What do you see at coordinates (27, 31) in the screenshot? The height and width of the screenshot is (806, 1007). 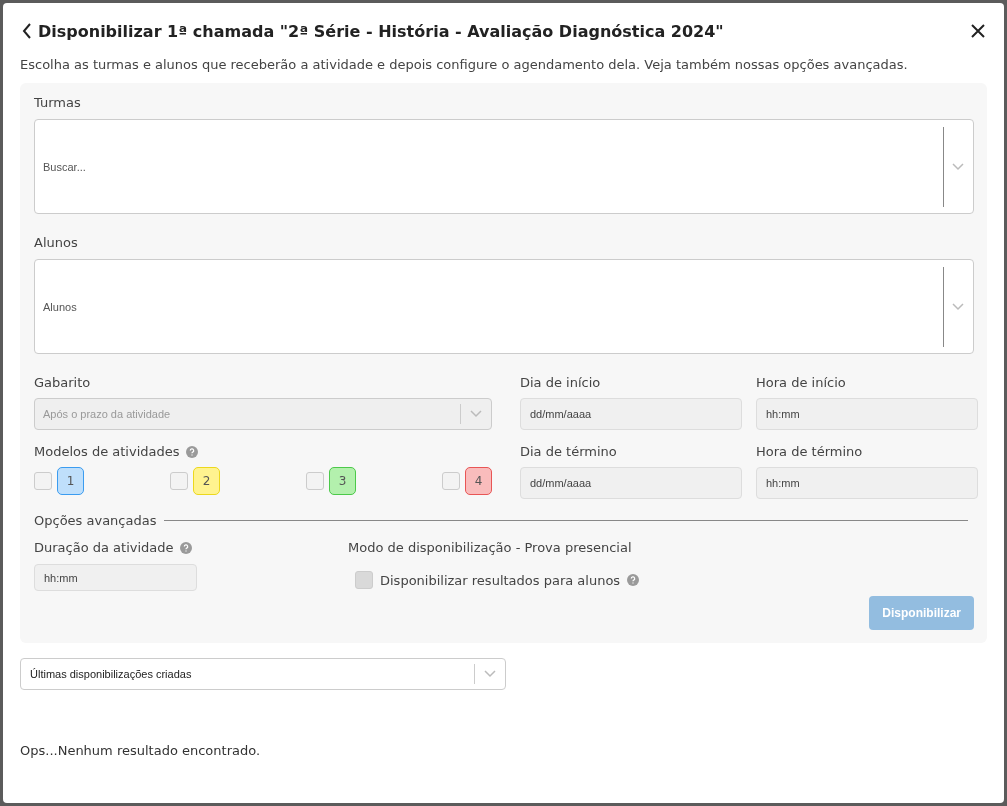 I see `back-icon` at bounding box center [27, 31].